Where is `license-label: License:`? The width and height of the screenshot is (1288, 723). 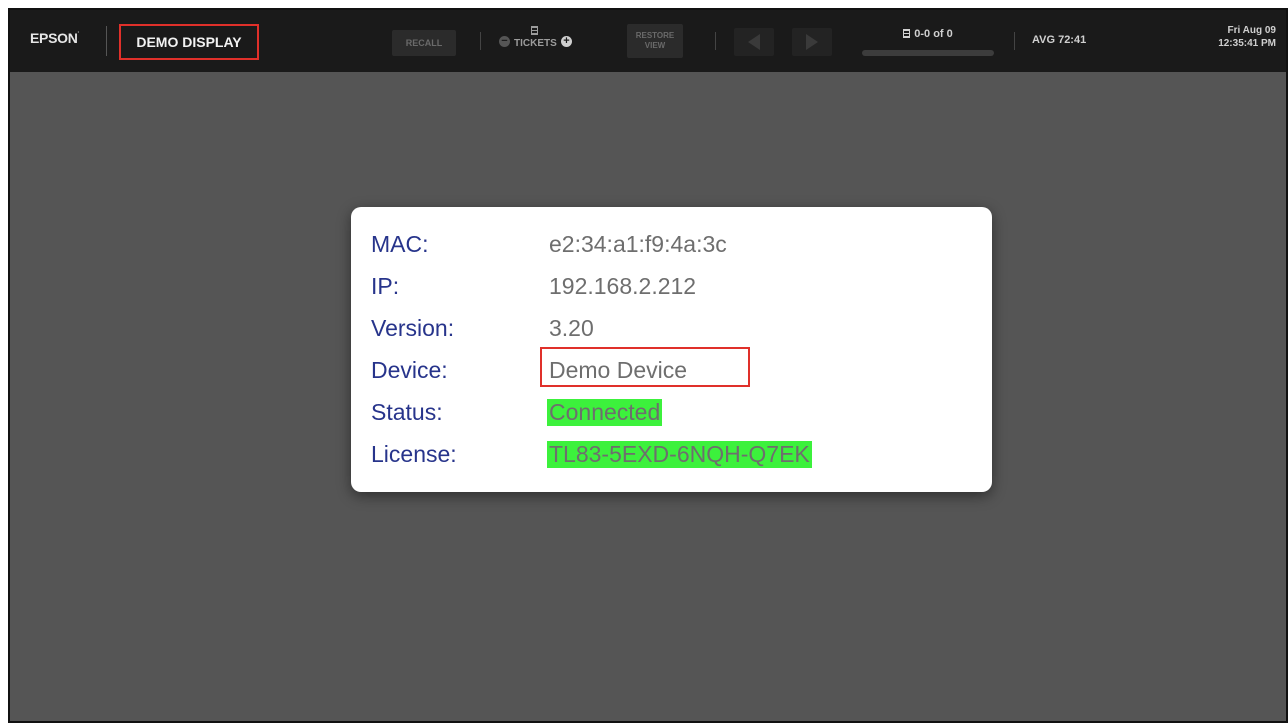
license-label: License: is located at coordinates (414, 454).